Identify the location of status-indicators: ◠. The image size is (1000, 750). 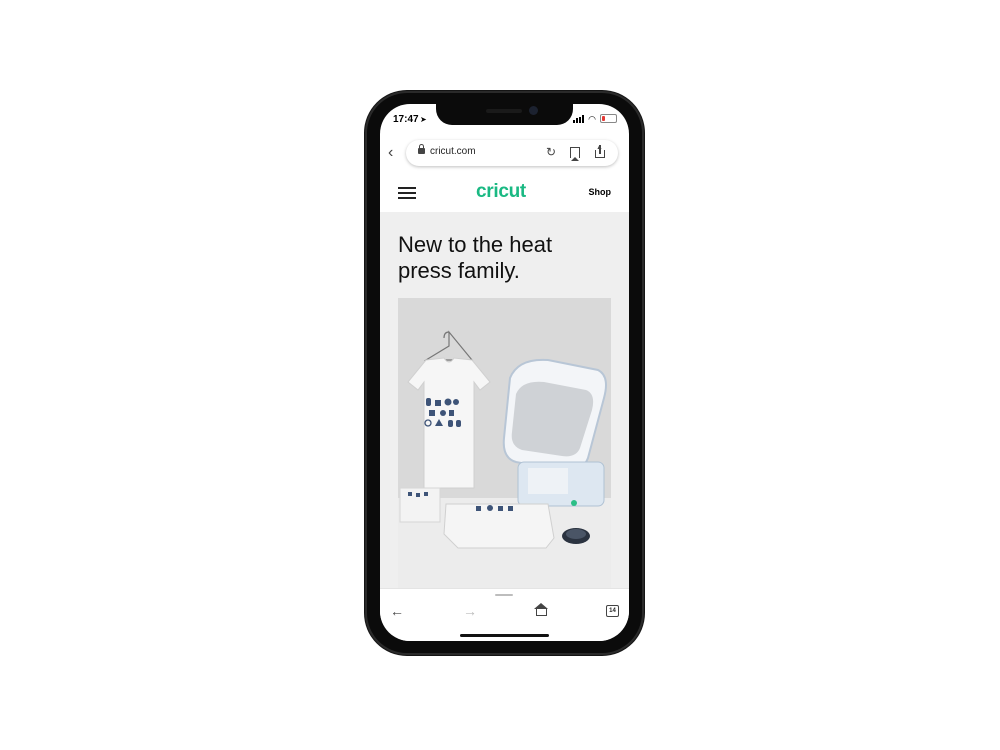
(595, 118).